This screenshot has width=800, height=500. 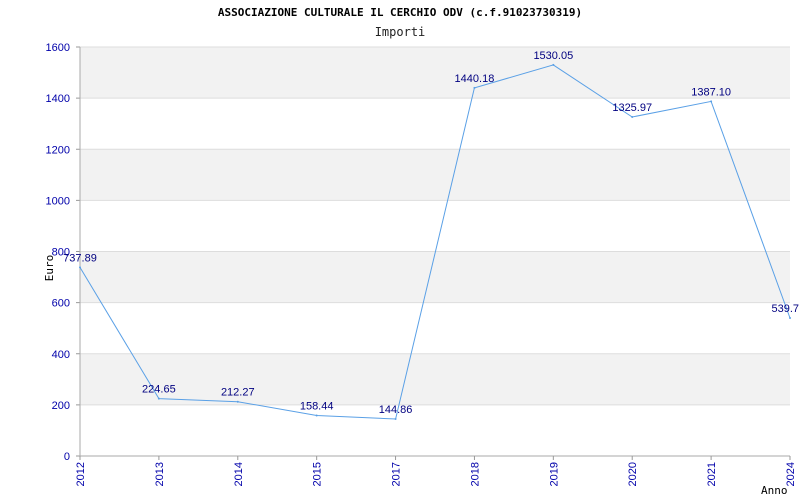 What do you see at coordinates (58, 150) in the screenshot?
I see `y-tick-label: 1200` at bounding box center [58, 150].